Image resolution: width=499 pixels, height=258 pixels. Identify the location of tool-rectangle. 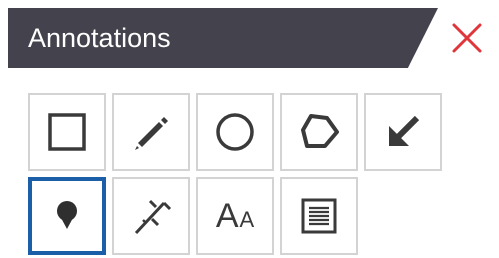
(67, 132).